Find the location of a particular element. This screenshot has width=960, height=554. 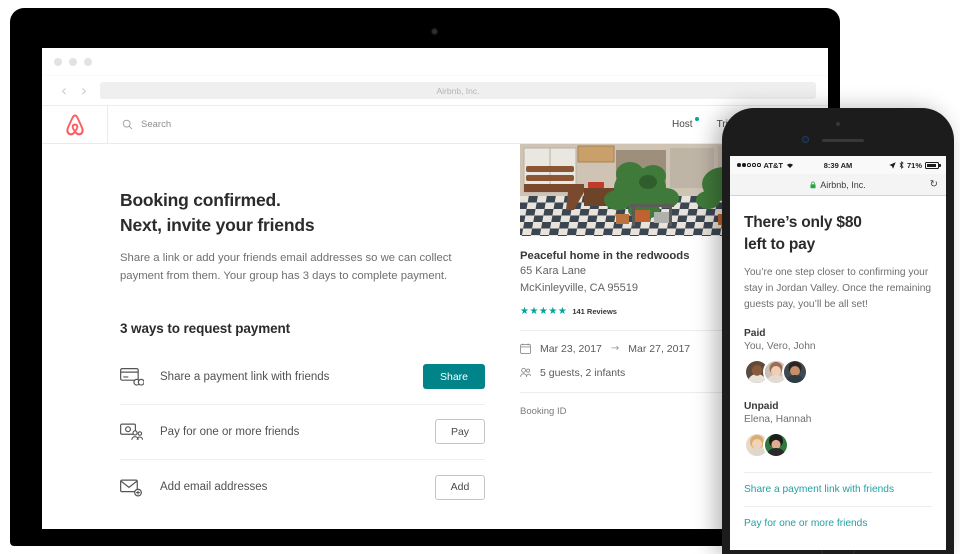

minimize-window-button is located at coordinates (73, 61).